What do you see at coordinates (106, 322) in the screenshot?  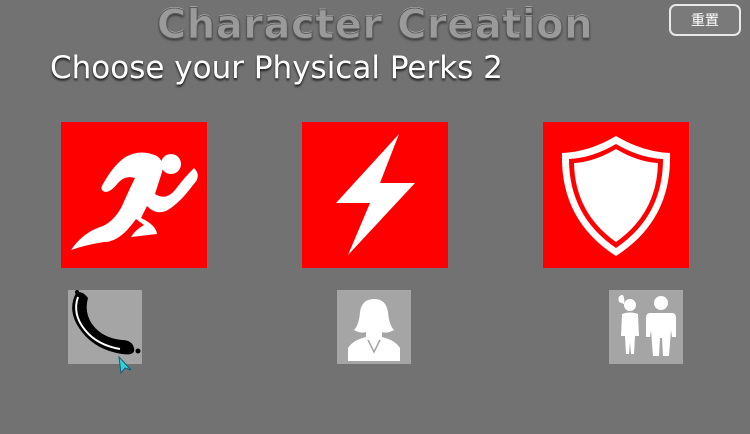 I see `sausage-icon` at bounding box center [106, 322].